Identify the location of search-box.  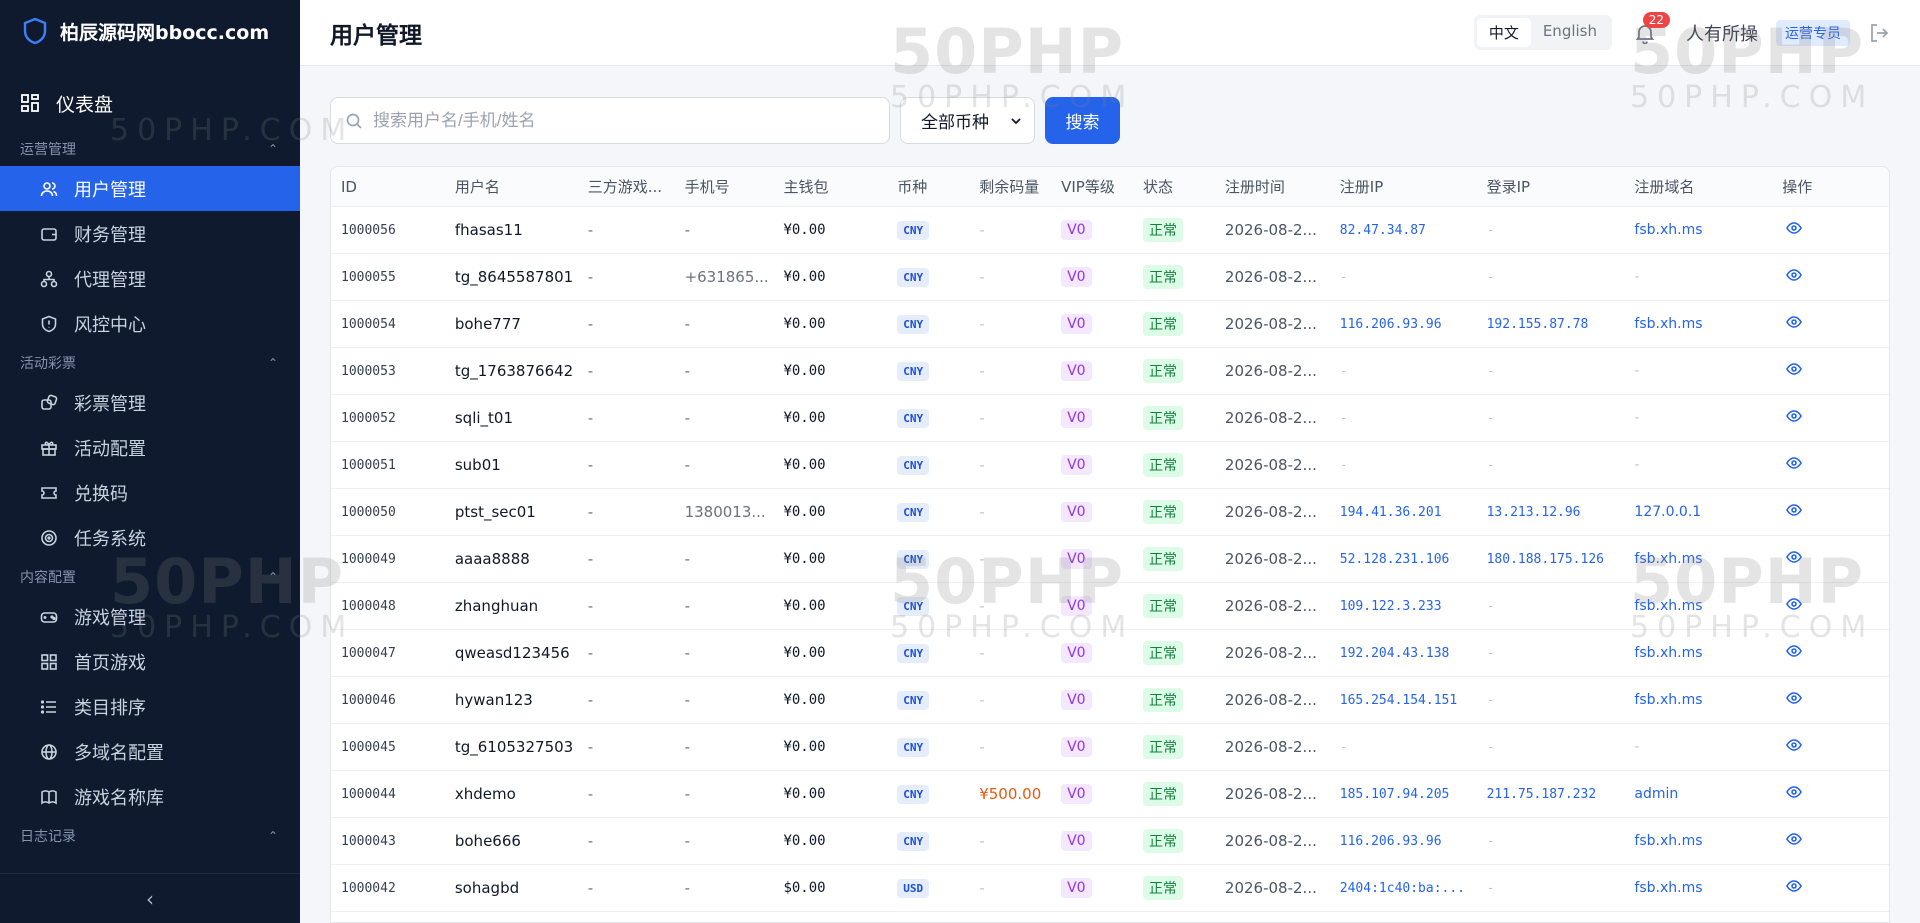
(610, 120).